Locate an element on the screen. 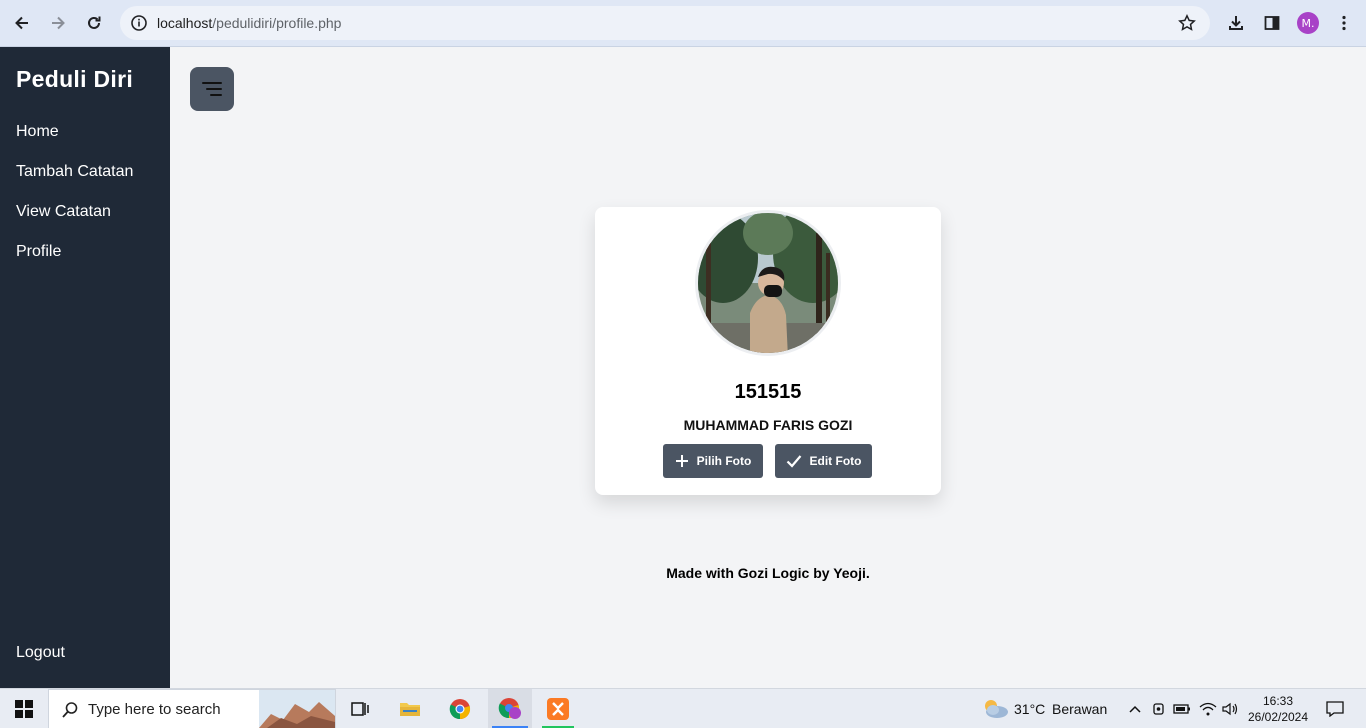 This screenshot has height=728, width=1366. search-placeholder: Type here to search is located at coordinates (154, 709).